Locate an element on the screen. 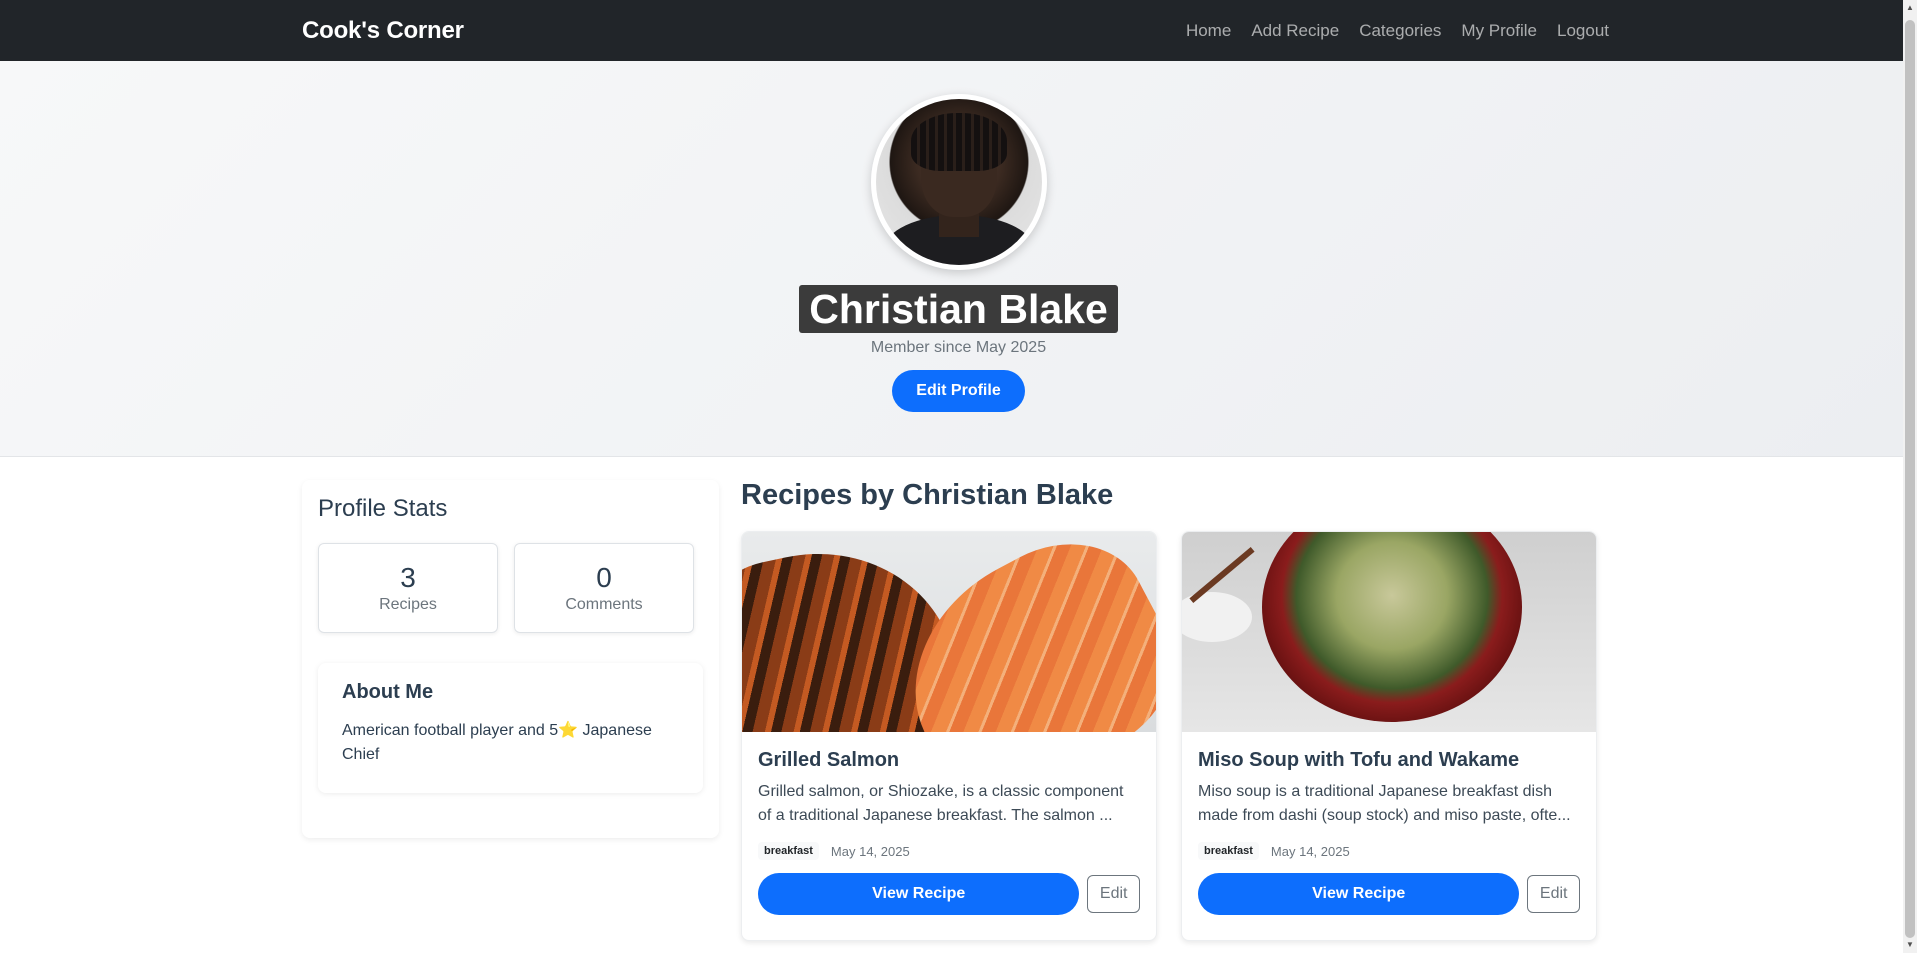 This screenshot has height=953, width=1917. scroll-up-arrow-icon: ▲ is located at coordinates (1910, 8).